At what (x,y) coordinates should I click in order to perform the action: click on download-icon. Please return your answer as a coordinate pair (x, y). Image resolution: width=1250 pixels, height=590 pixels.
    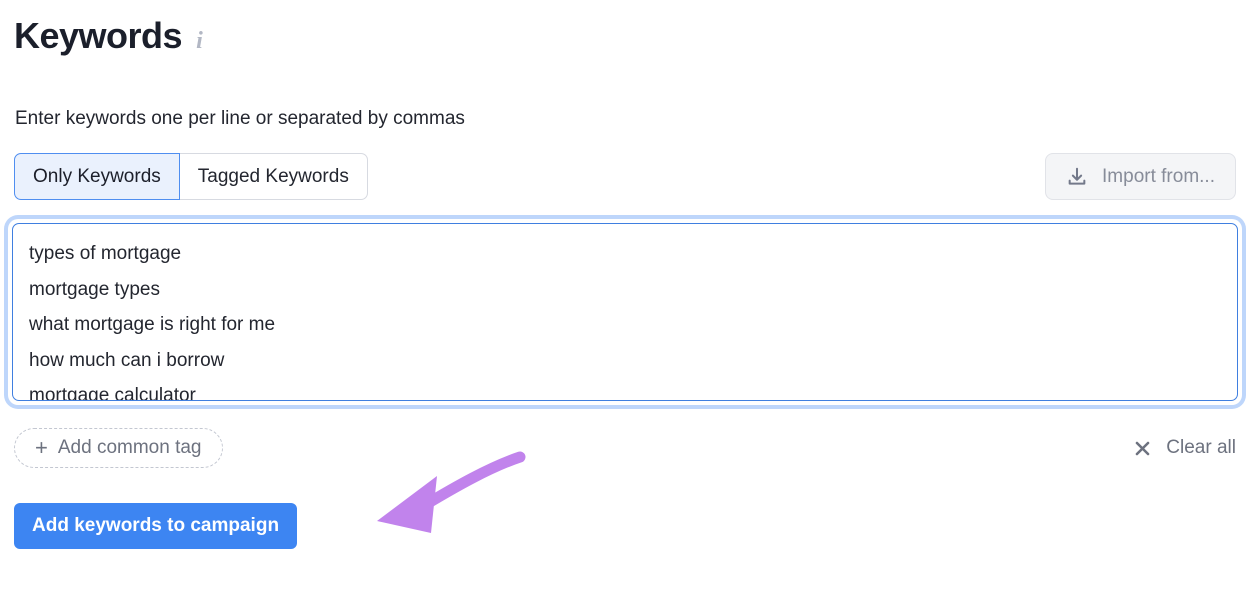
    Looking at the image, I should click on (1077, 177).